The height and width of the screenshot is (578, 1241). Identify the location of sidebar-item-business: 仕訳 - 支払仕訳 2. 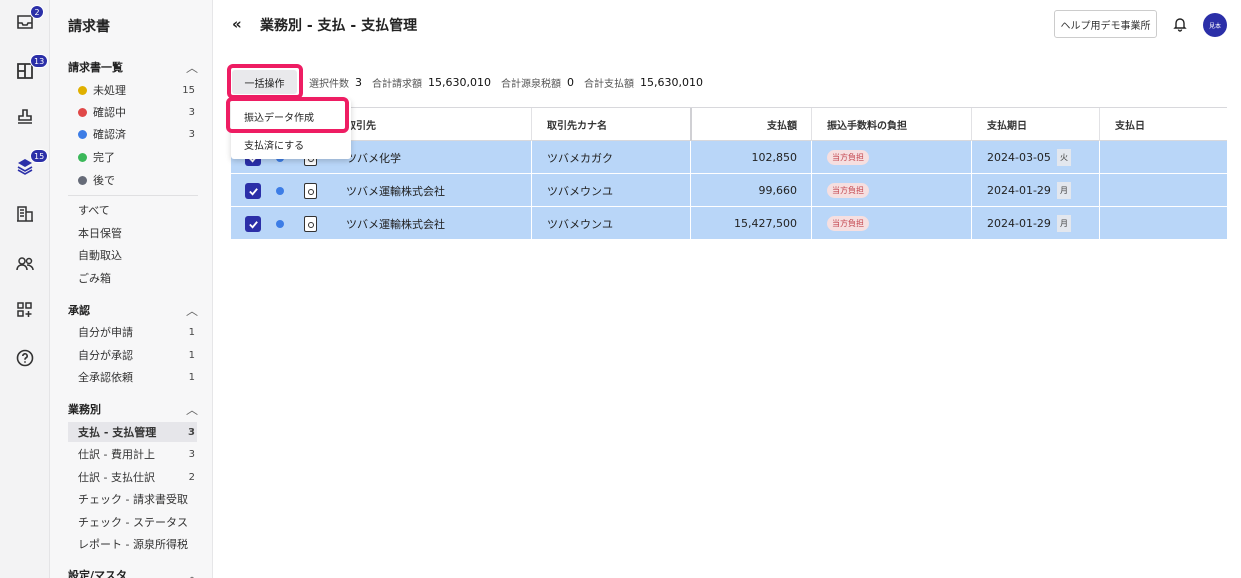
(132, 477).